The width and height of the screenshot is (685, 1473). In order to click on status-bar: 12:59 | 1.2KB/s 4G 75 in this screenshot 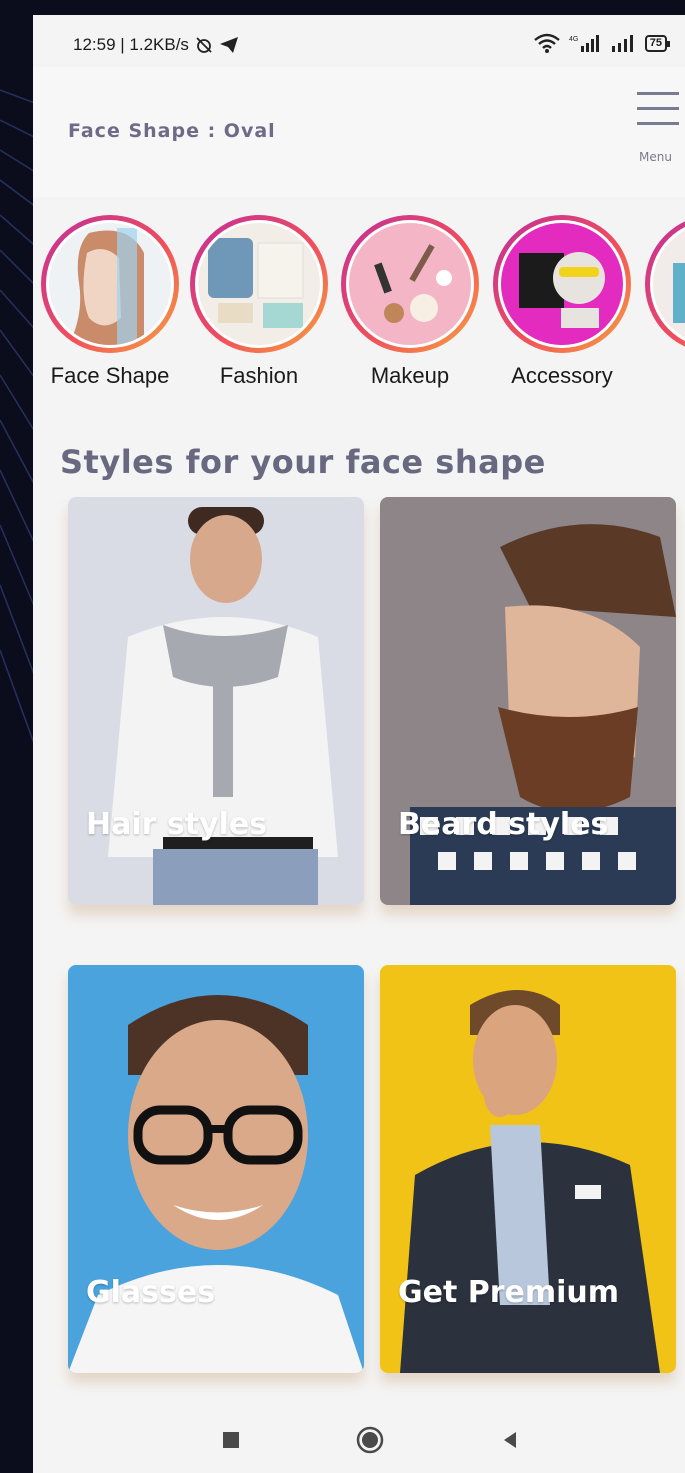, I will do `click(359, 41)`.